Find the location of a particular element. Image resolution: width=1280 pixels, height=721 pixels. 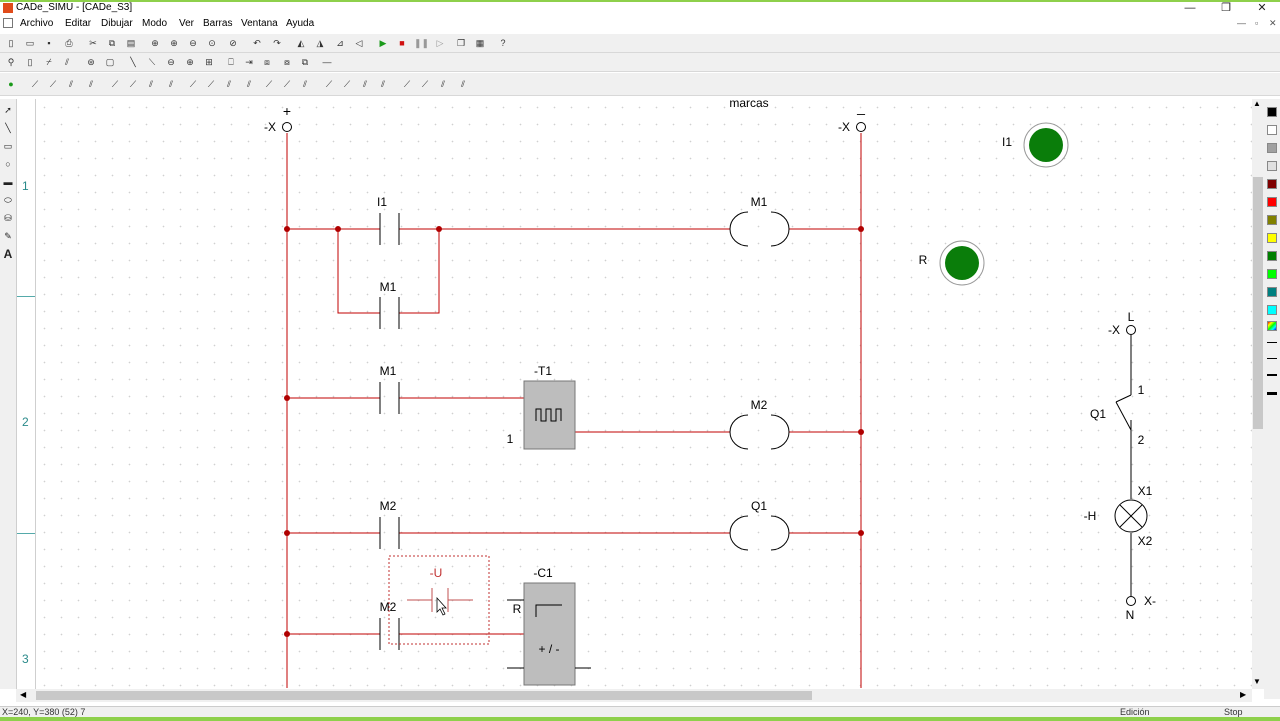

contact-m2 is located at coordinates (389, 533).